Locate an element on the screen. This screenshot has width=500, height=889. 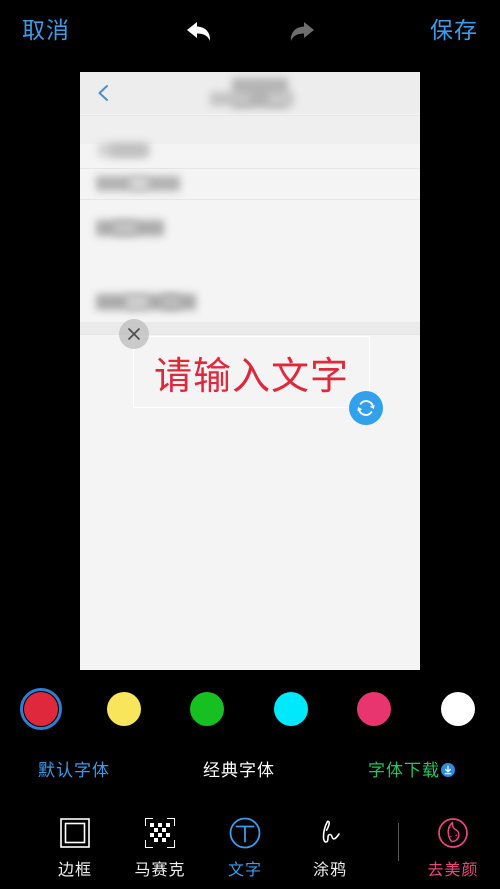
tool-text: 文字 is located at coordinates (245, 845).